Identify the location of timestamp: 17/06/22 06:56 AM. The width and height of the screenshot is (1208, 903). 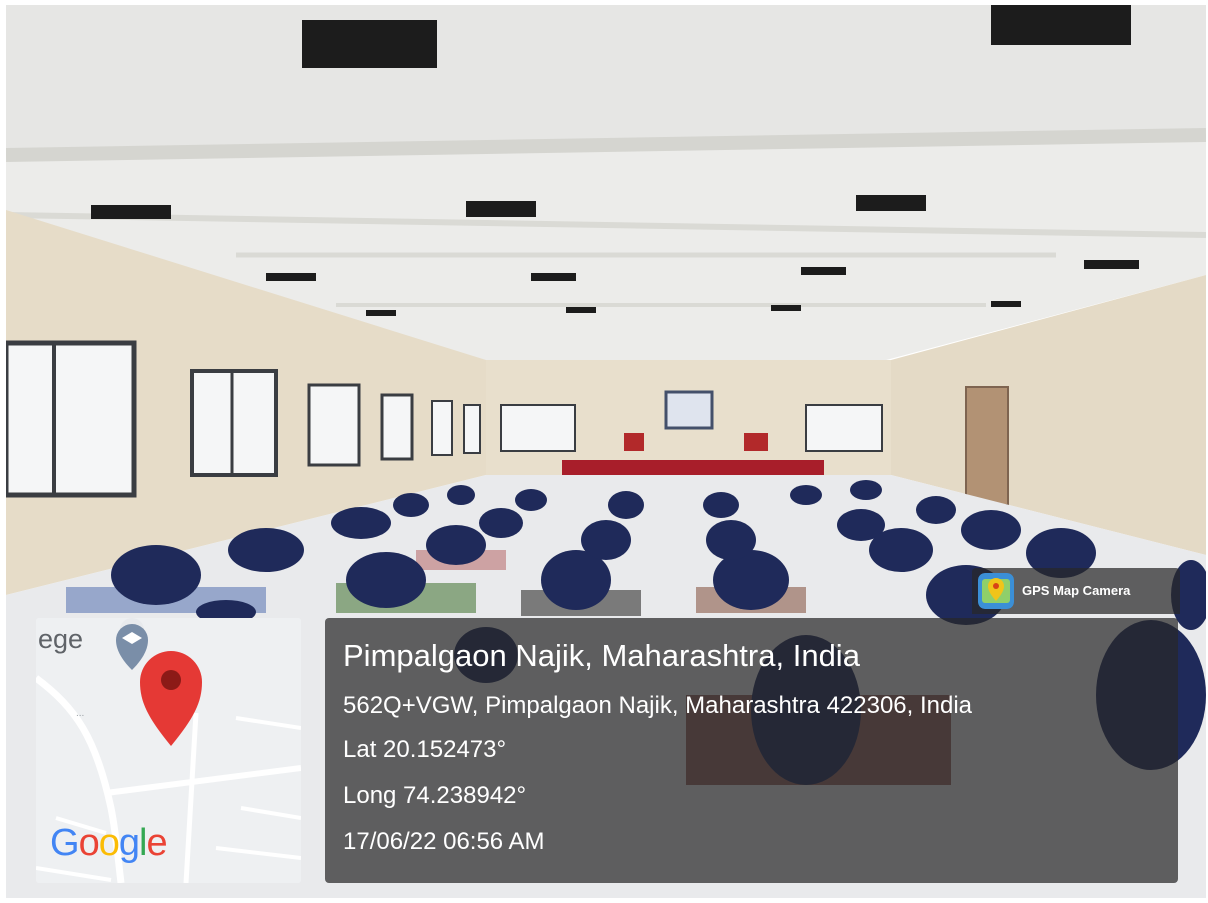
(444, 841).